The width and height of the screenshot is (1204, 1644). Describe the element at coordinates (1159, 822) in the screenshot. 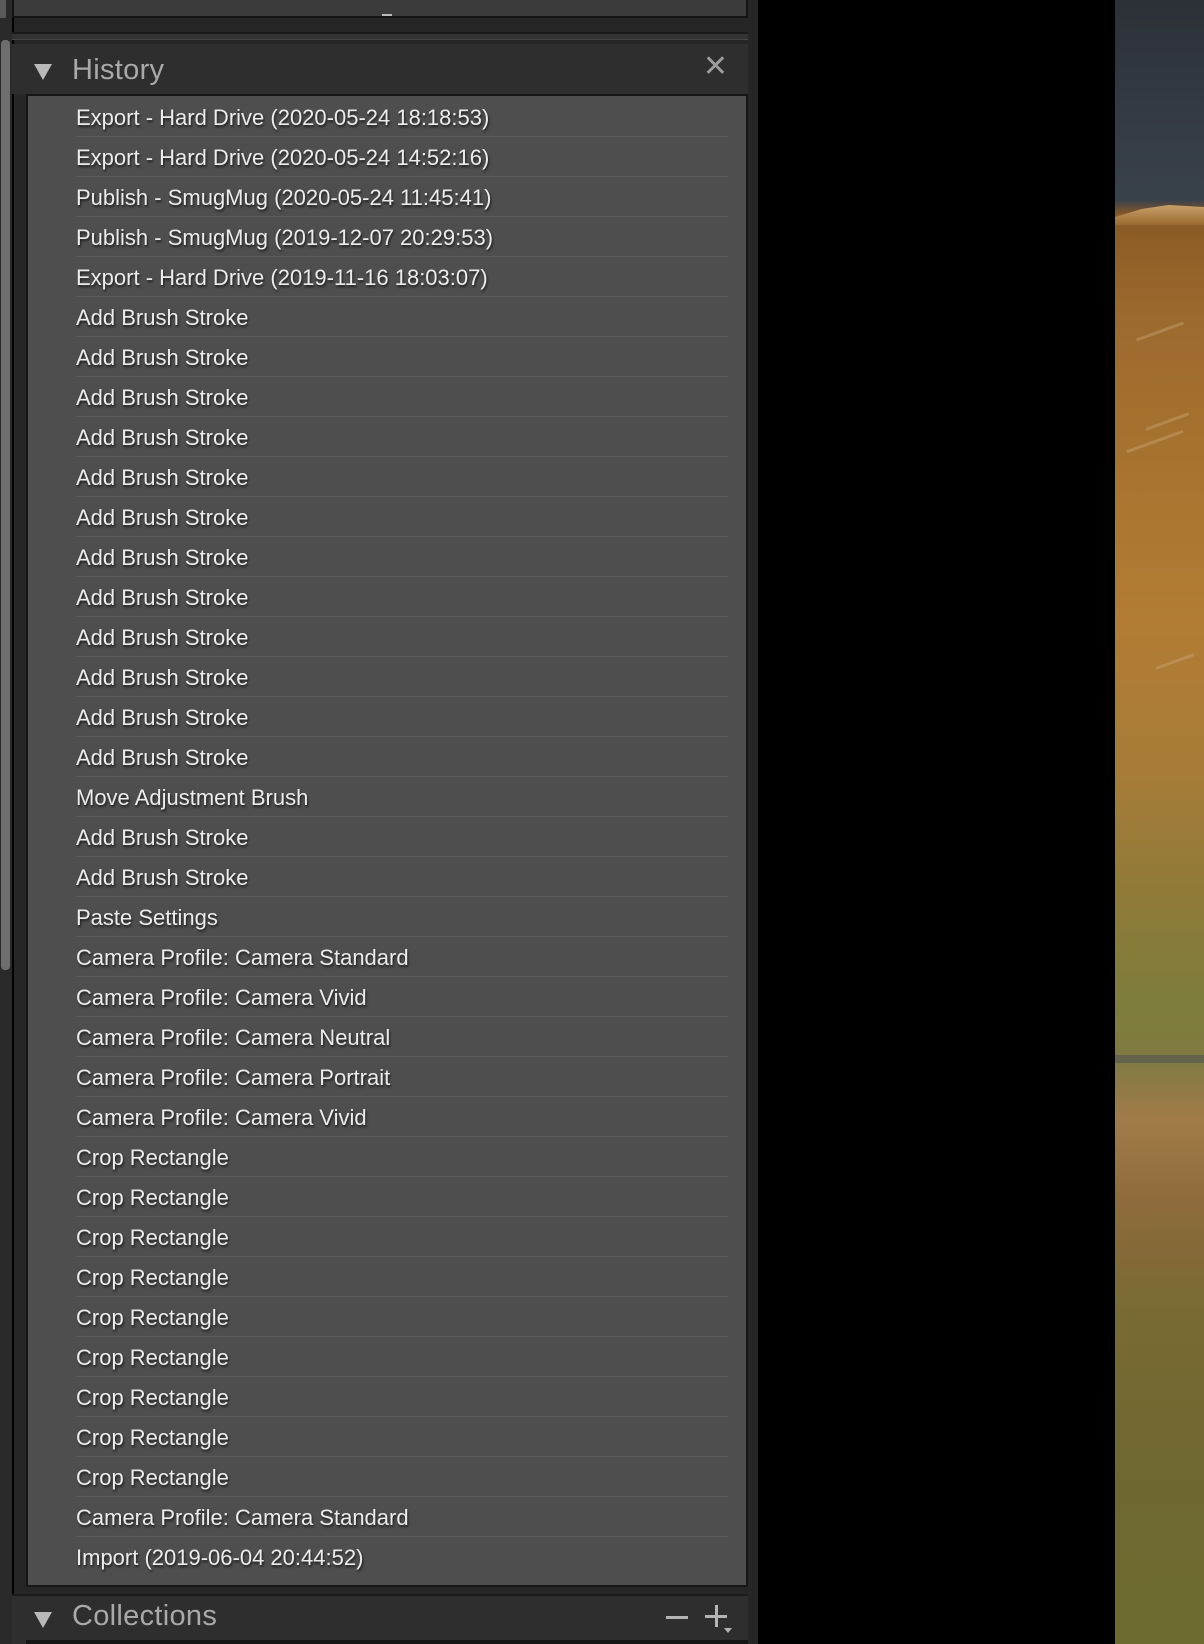

I see `photo-preview` at that location.